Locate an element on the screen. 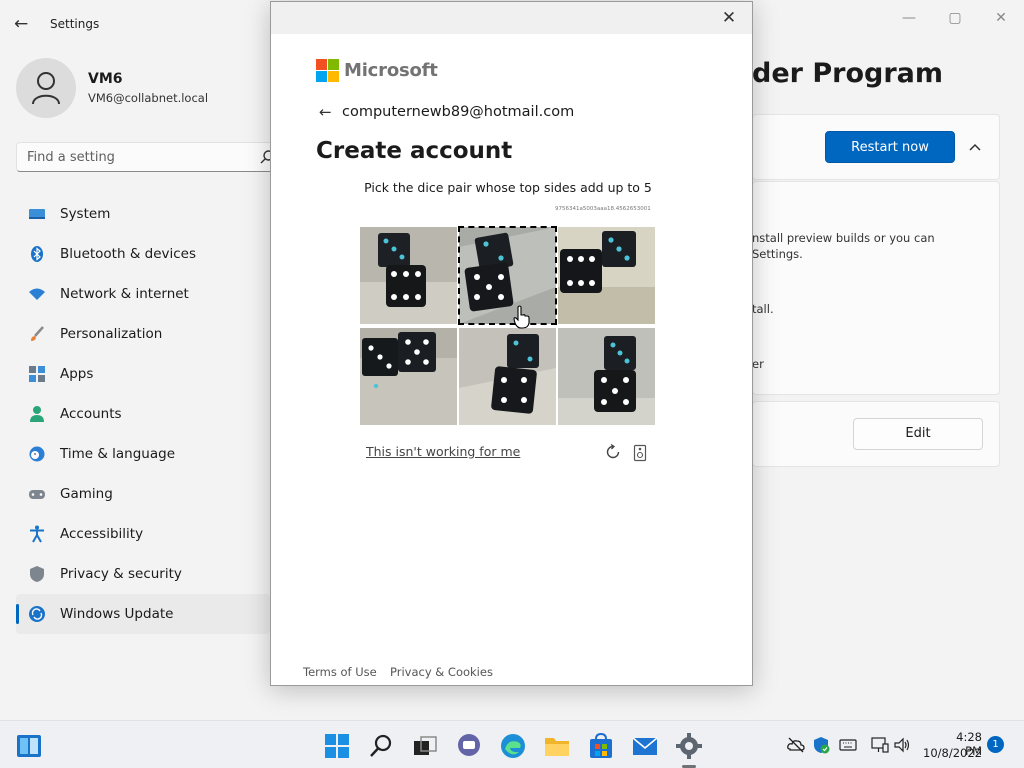 The width and height of the screenshot is (1024, 768). edge-icon is located at coordinates (513, 746).